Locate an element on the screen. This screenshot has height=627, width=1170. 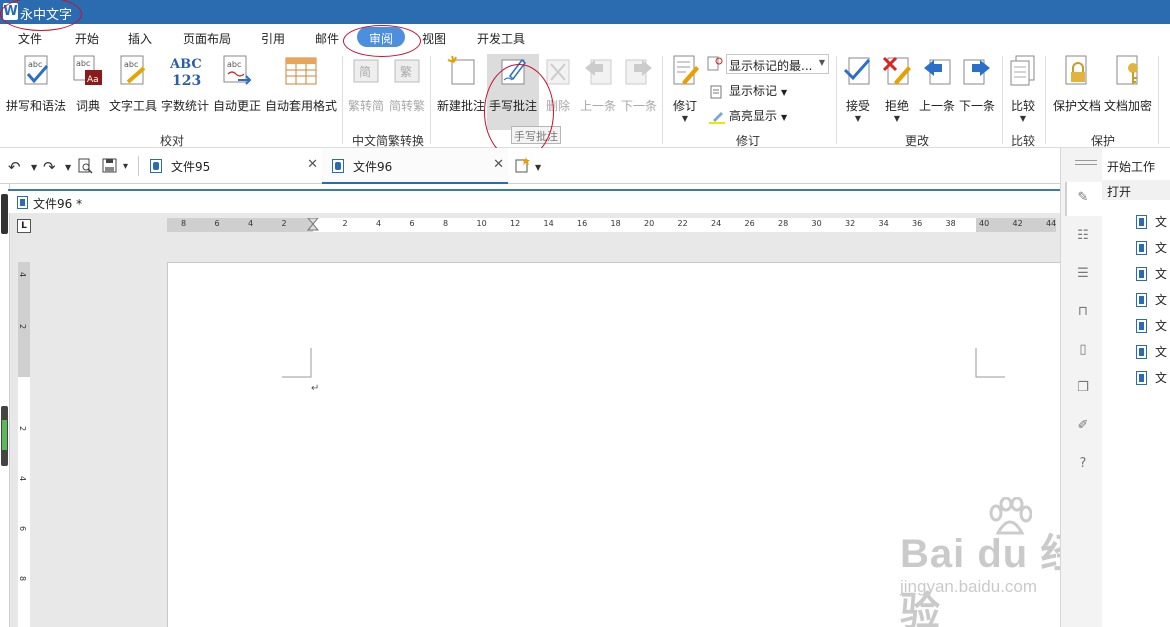
word-count-icon: ABC123 is located at coordinates (185, 73).